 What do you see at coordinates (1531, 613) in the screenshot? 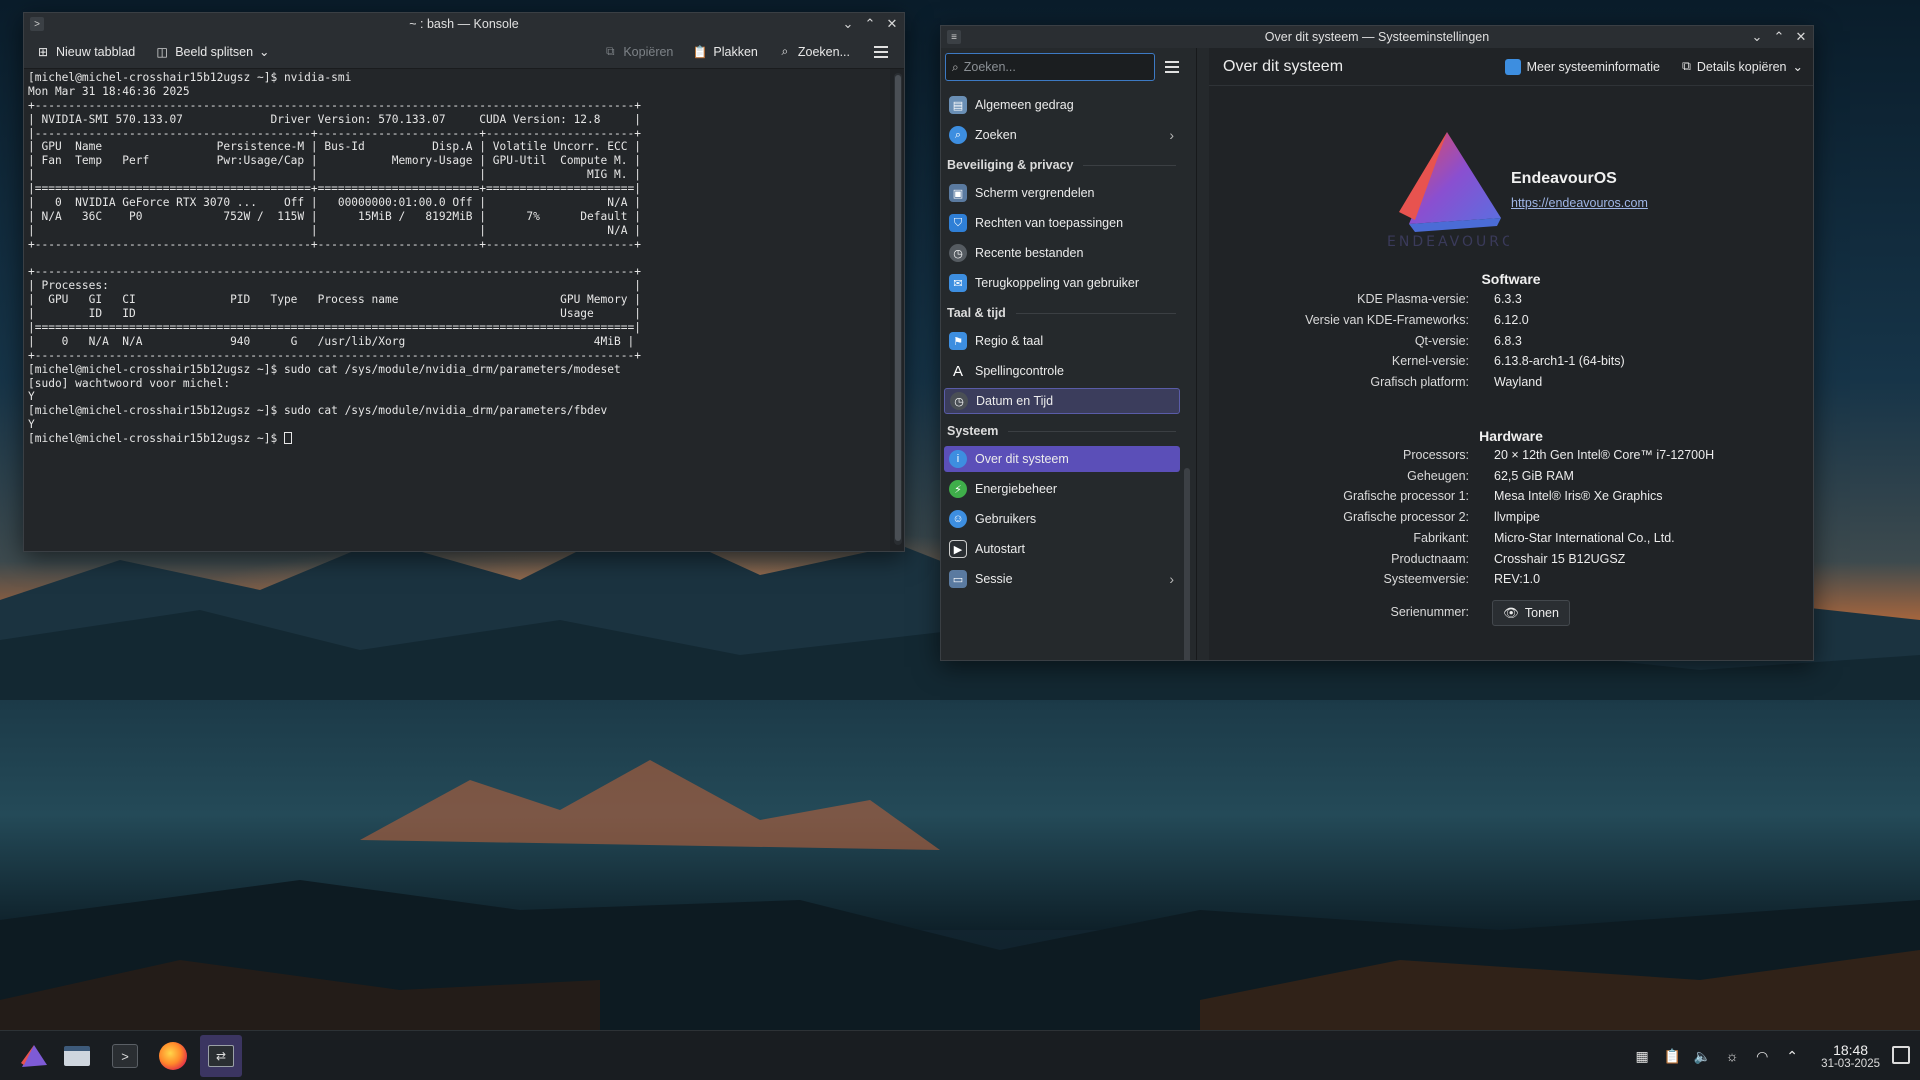
I see `show-serial-button: 👁 Tonen` at bounding box center [1531, 613].